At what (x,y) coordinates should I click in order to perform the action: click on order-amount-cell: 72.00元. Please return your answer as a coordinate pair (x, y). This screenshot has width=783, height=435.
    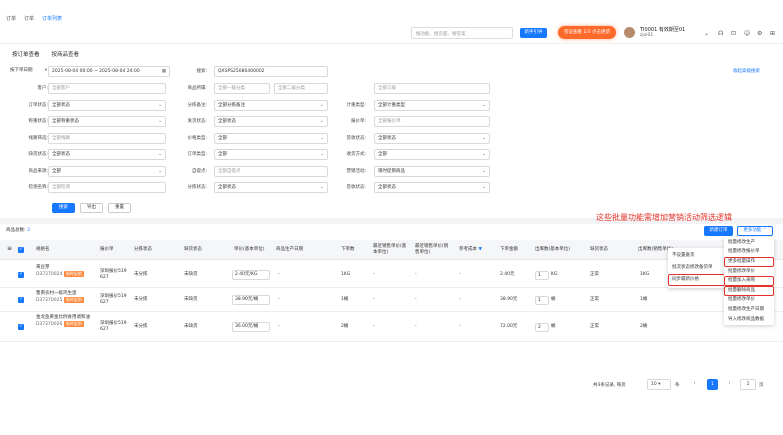
    Looking at the image, I should click on (509, 326).